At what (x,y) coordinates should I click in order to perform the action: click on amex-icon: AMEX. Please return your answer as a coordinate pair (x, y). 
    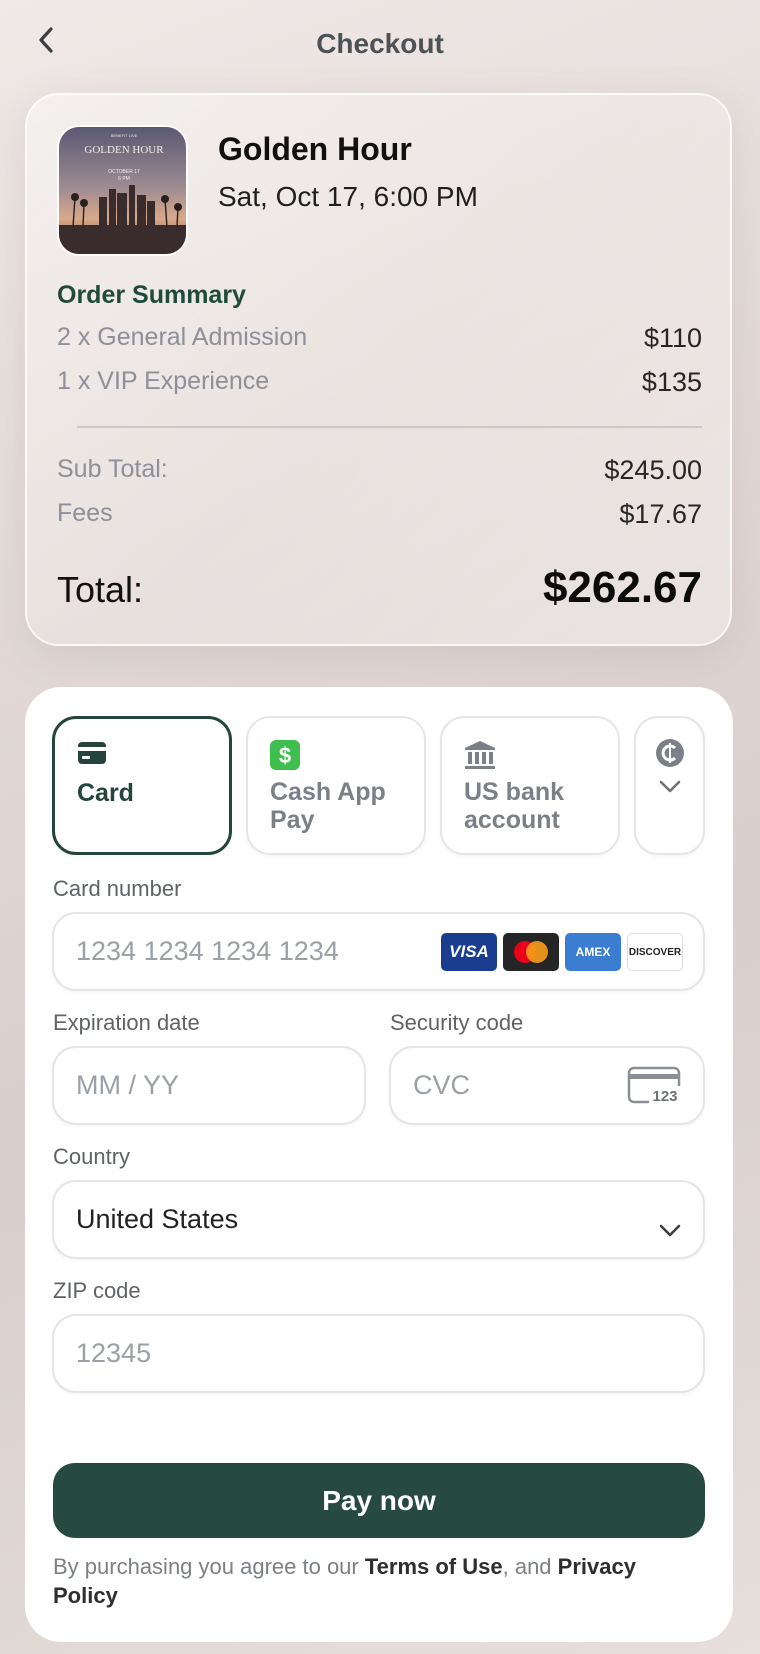
    Looking at the image, I should click on (593, 952).